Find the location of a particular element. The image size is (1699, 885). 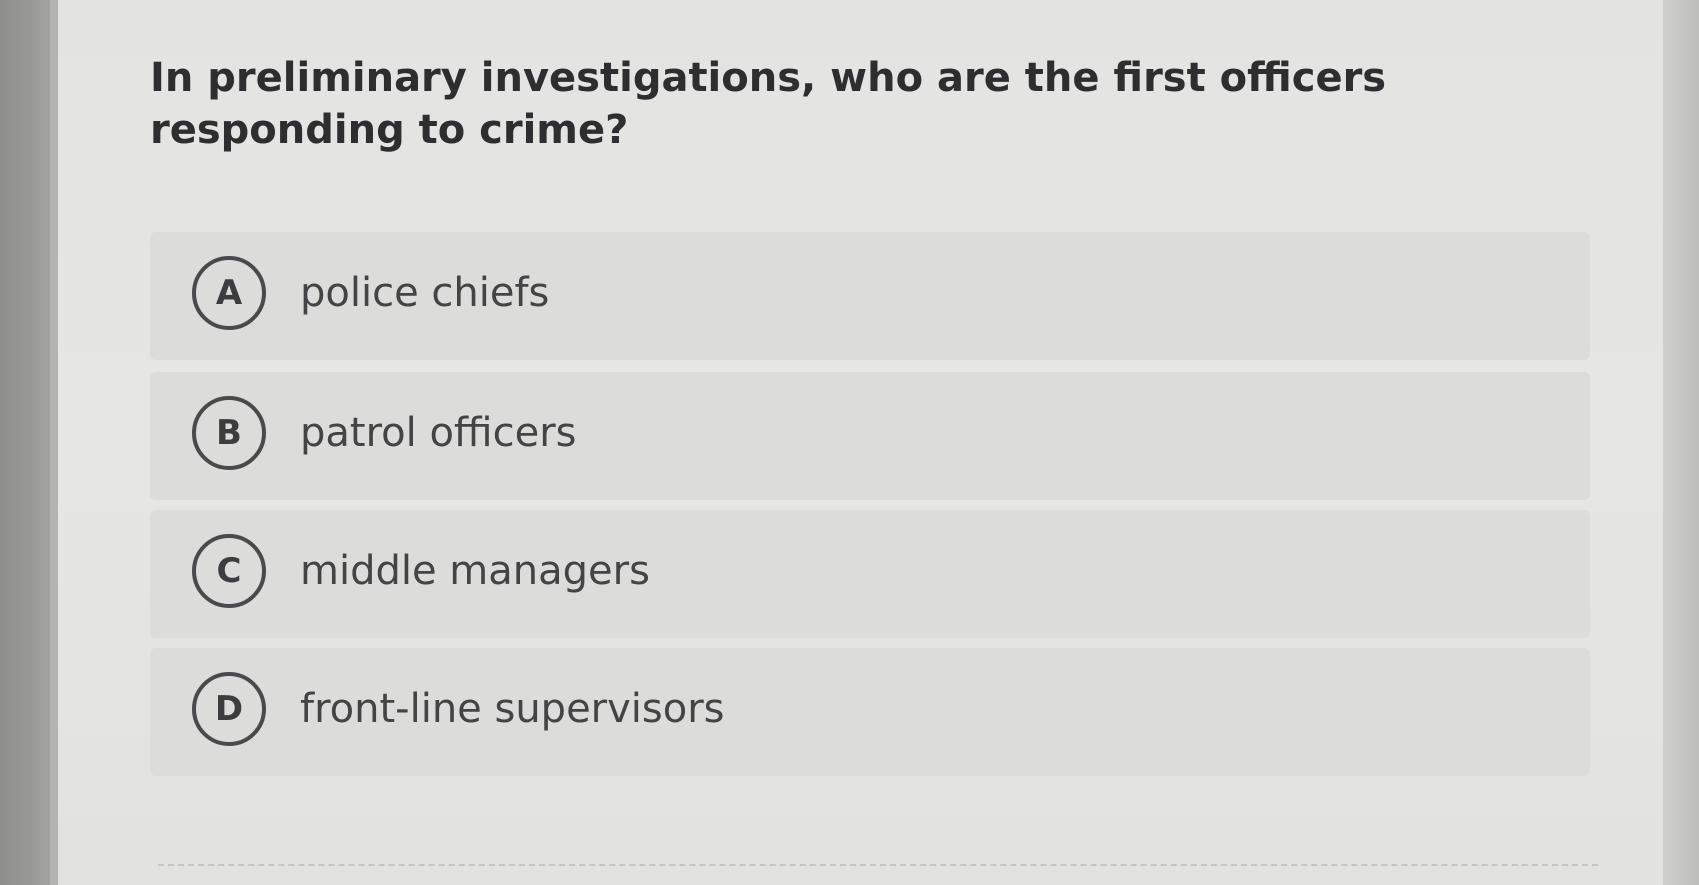

option-a: A police chiefs is located at coordinates (870, 296).